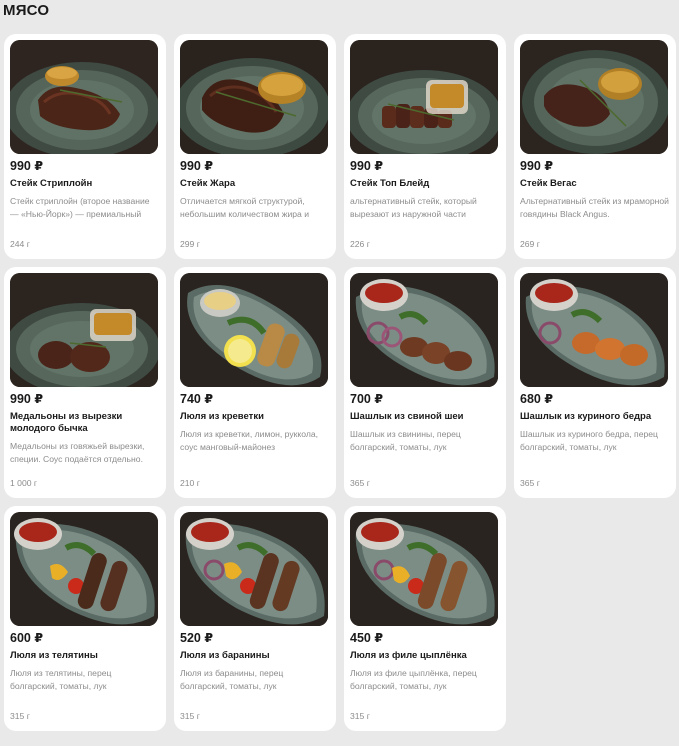 Image resolution: width=679 pixels, height=746 pixels. What do you see at coordinates (24, 483) in the screenshot?
I see `product-weight: 1 000 г` at bounding box center [24, 483].